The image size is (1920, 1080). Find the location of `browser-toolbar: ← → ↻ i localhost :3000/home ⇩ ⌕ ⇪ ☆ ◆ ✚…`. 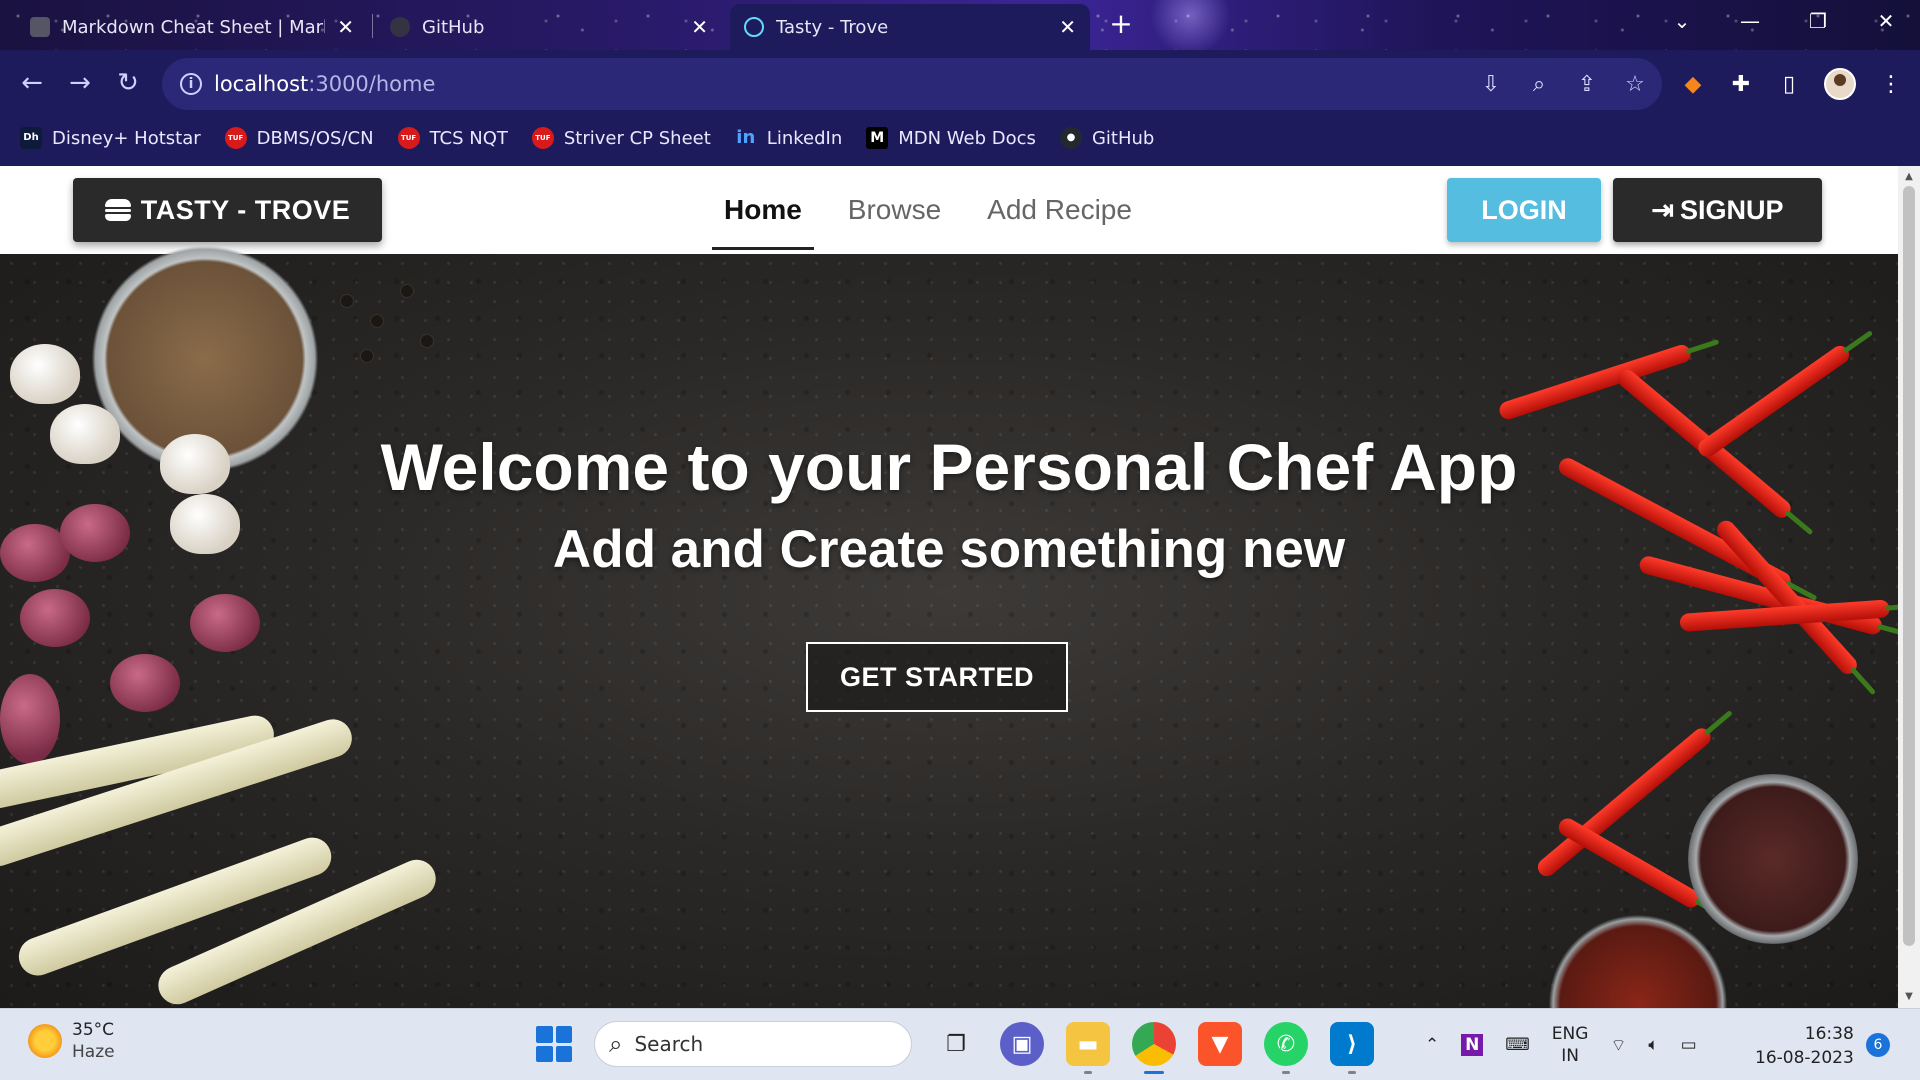

browser-toolbar: ← → ↻ i localhost :3000/home ⇩ ⌕ ⇪ ☆ ◆ ✚… is located at coordinates (960, 108).